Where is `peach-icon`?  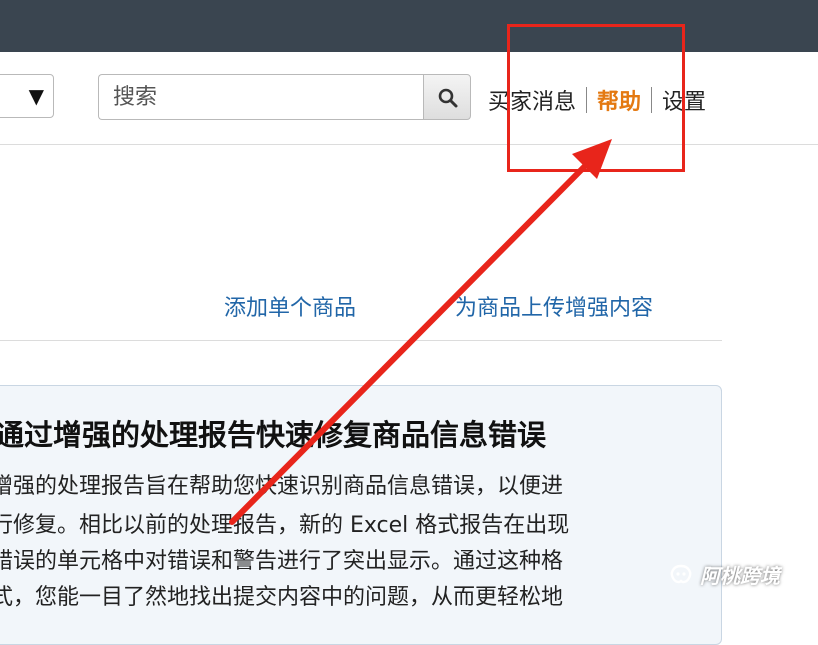
peach-icon is located at coordinates (681, 574).